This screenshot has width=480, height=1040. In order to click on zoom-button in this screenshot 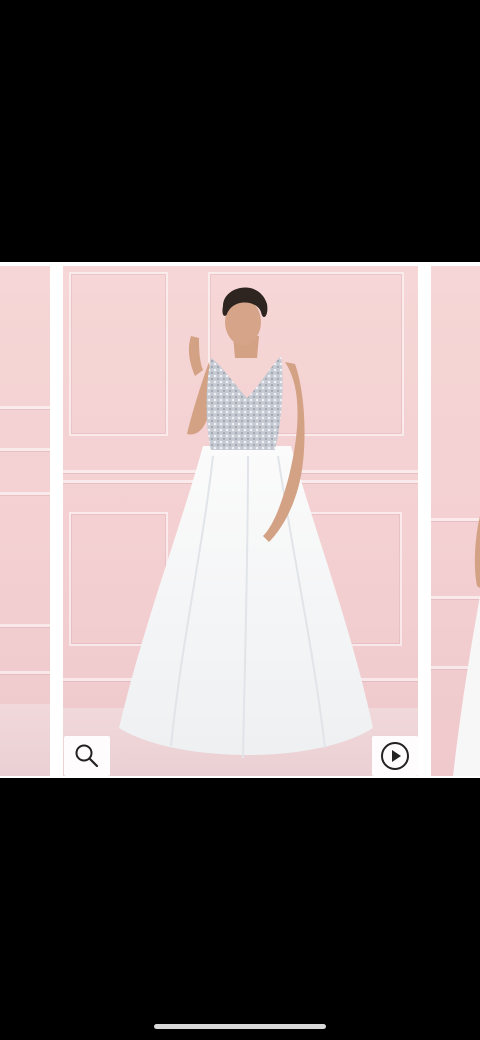, I will do `click(87, 756)`.